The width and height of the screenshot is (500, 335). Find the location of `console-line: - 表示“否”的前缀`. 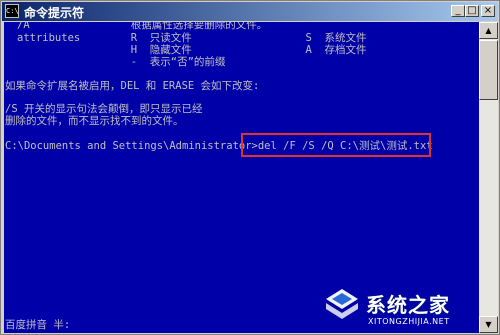

console-line: - 表示“否”的前缀 is located at coordinates (121, 62).